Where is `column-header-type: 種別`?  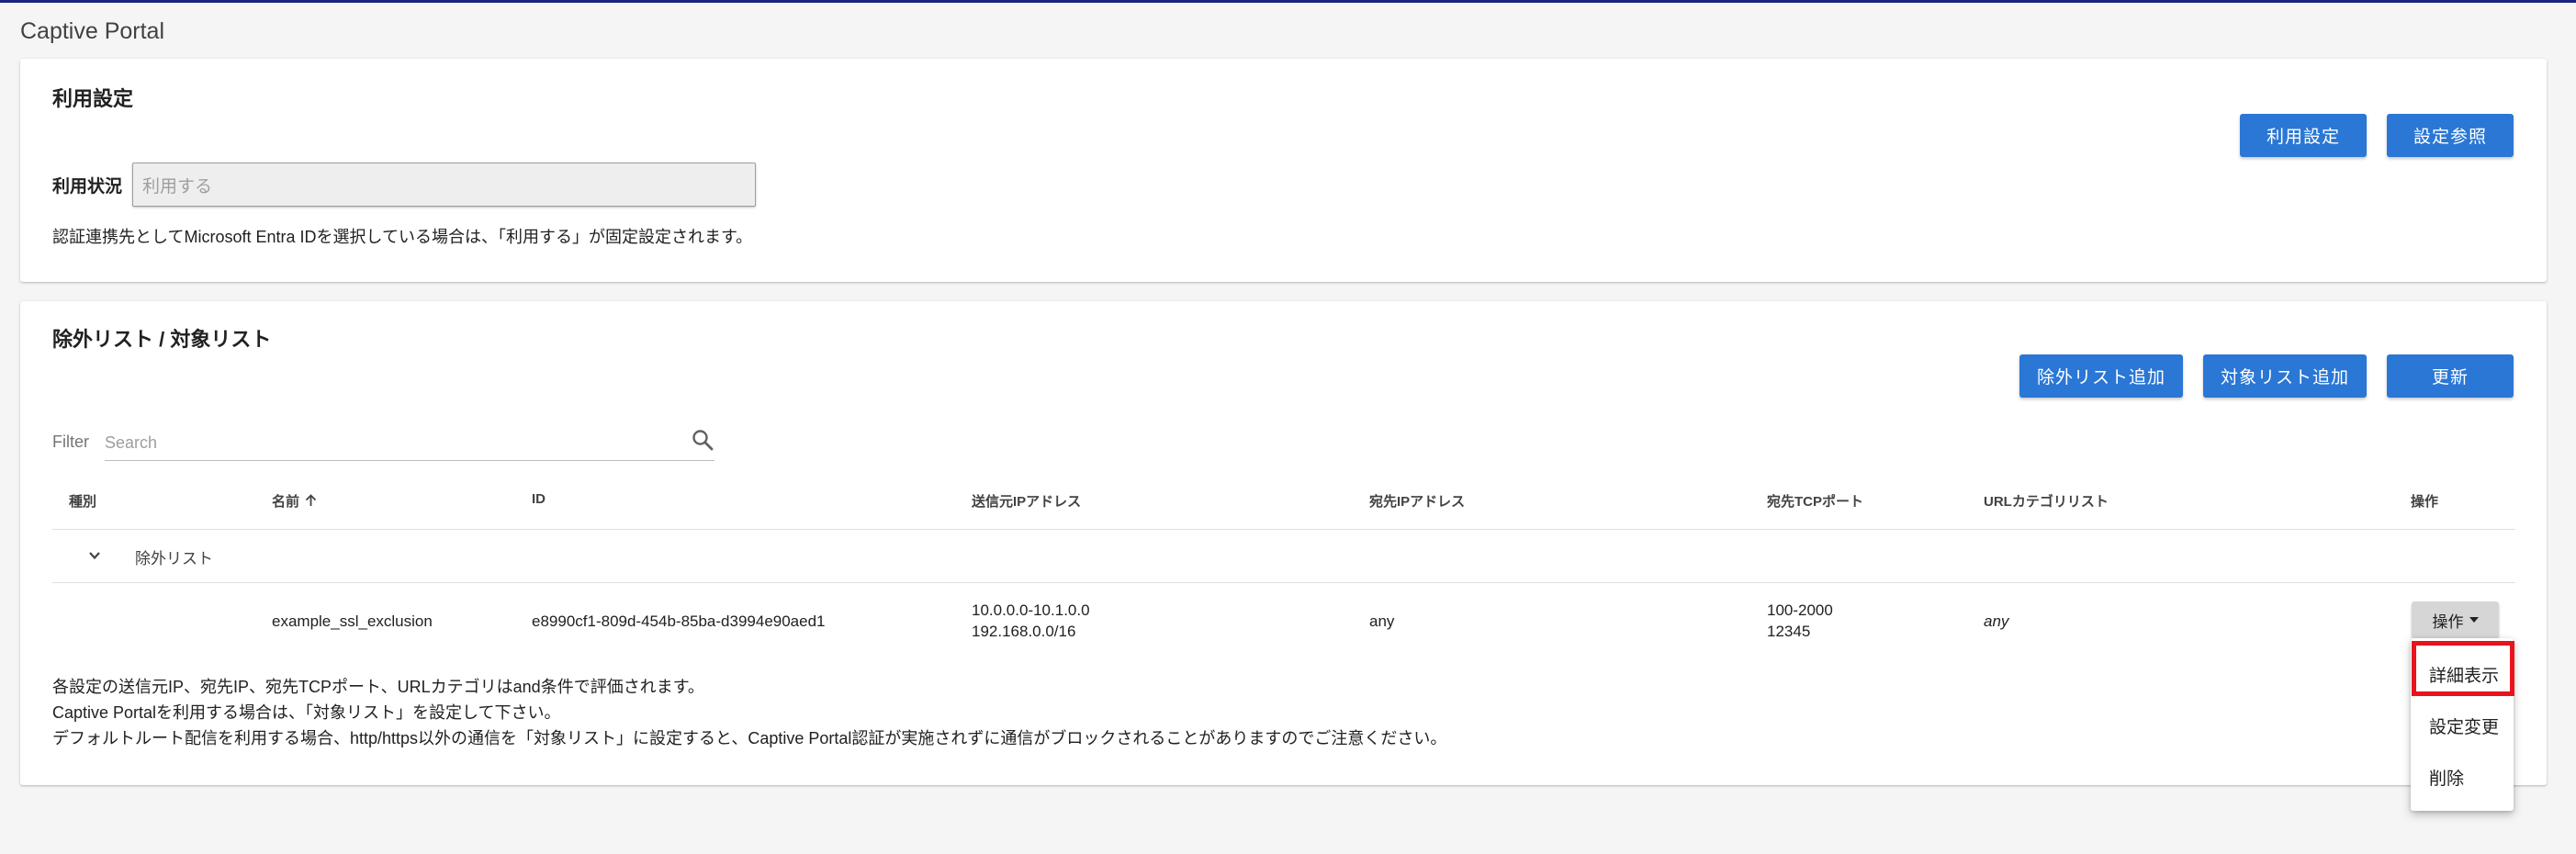 column-header-type: 種別 is located at coordinates (83, 502).